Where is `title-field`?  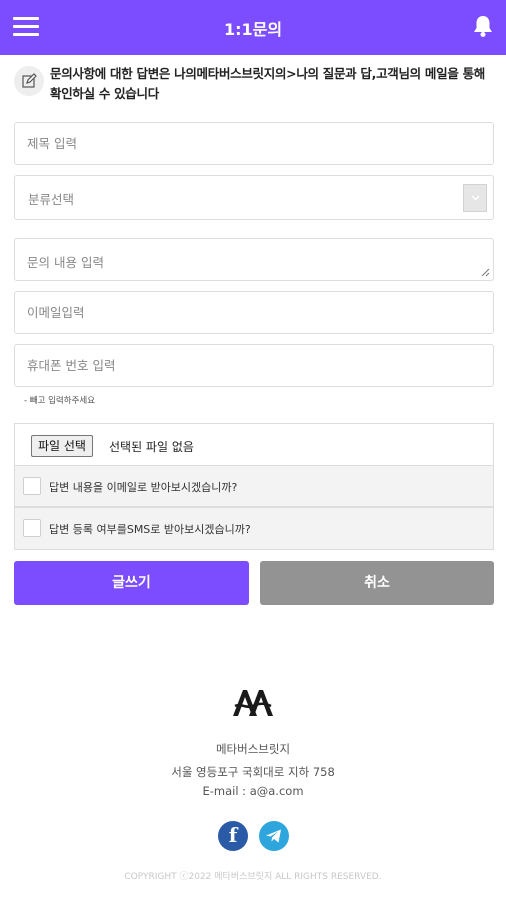 title-field is located at coordinates (254, 143).